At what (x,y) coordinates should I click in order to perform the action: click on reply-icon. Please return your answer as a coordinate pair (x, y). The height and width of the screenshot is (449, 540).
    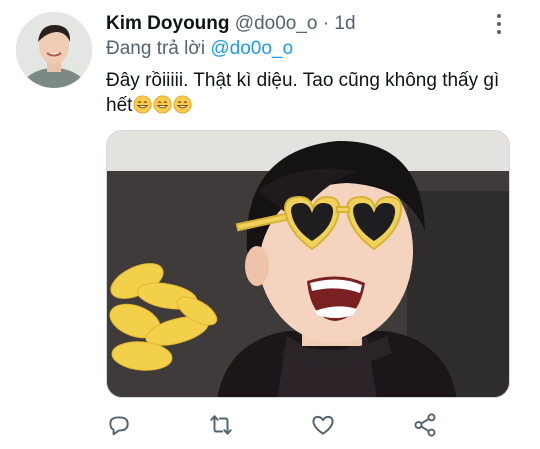
    Looking at the image, I should click on (119, 426).